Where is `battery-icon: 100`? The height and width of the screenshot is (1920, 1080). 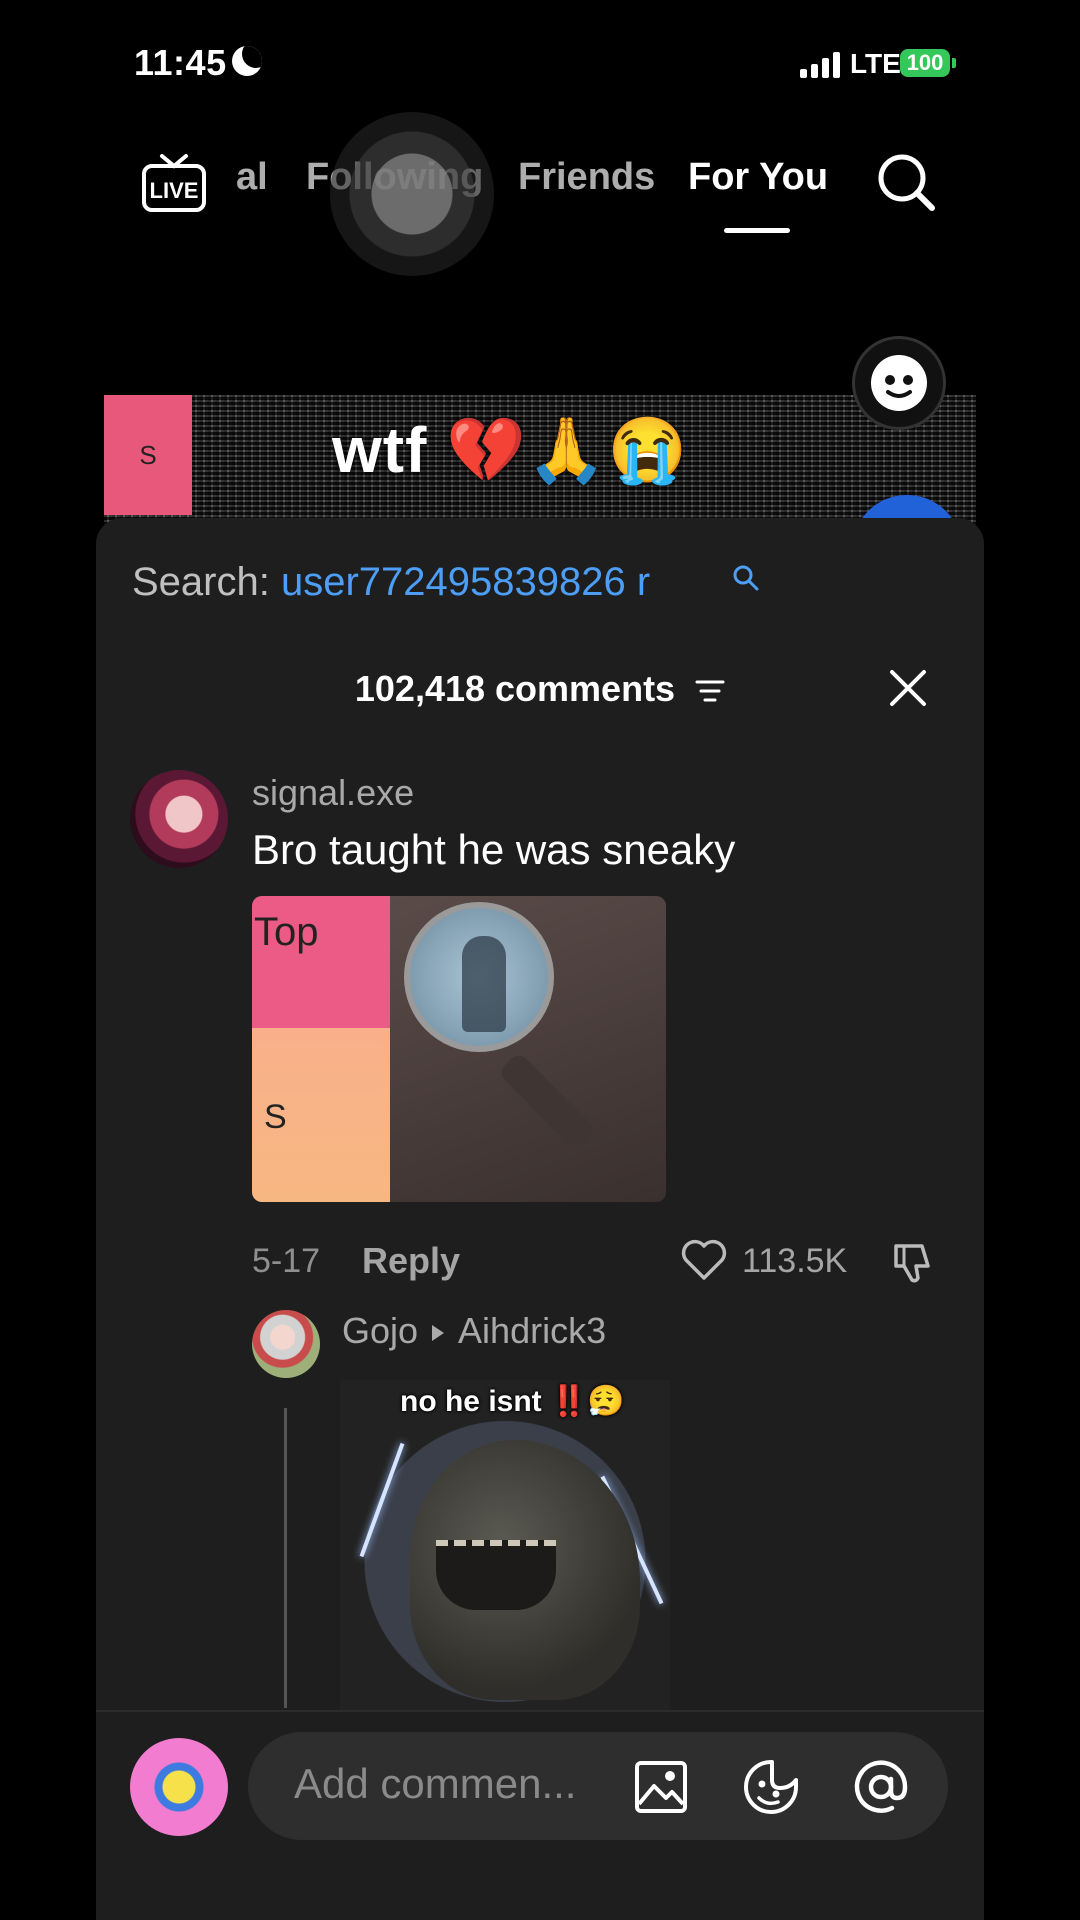
battery-icon: 100 is located at coordinates (928, 63).